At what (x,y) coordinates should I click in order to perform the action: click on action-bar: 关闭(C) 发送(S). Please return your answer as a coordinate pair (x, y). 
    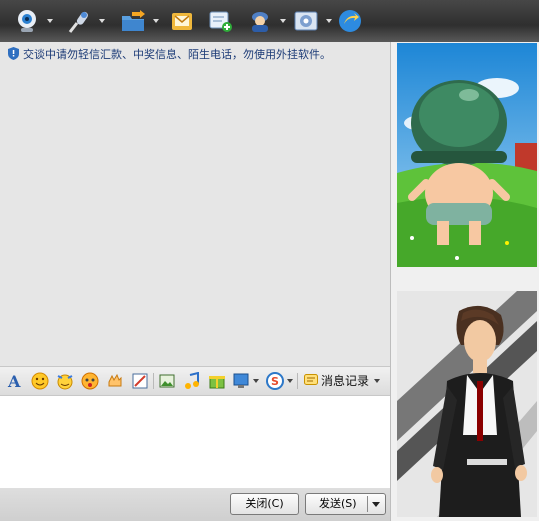
    Looking at the image, I should click on (195, 504).